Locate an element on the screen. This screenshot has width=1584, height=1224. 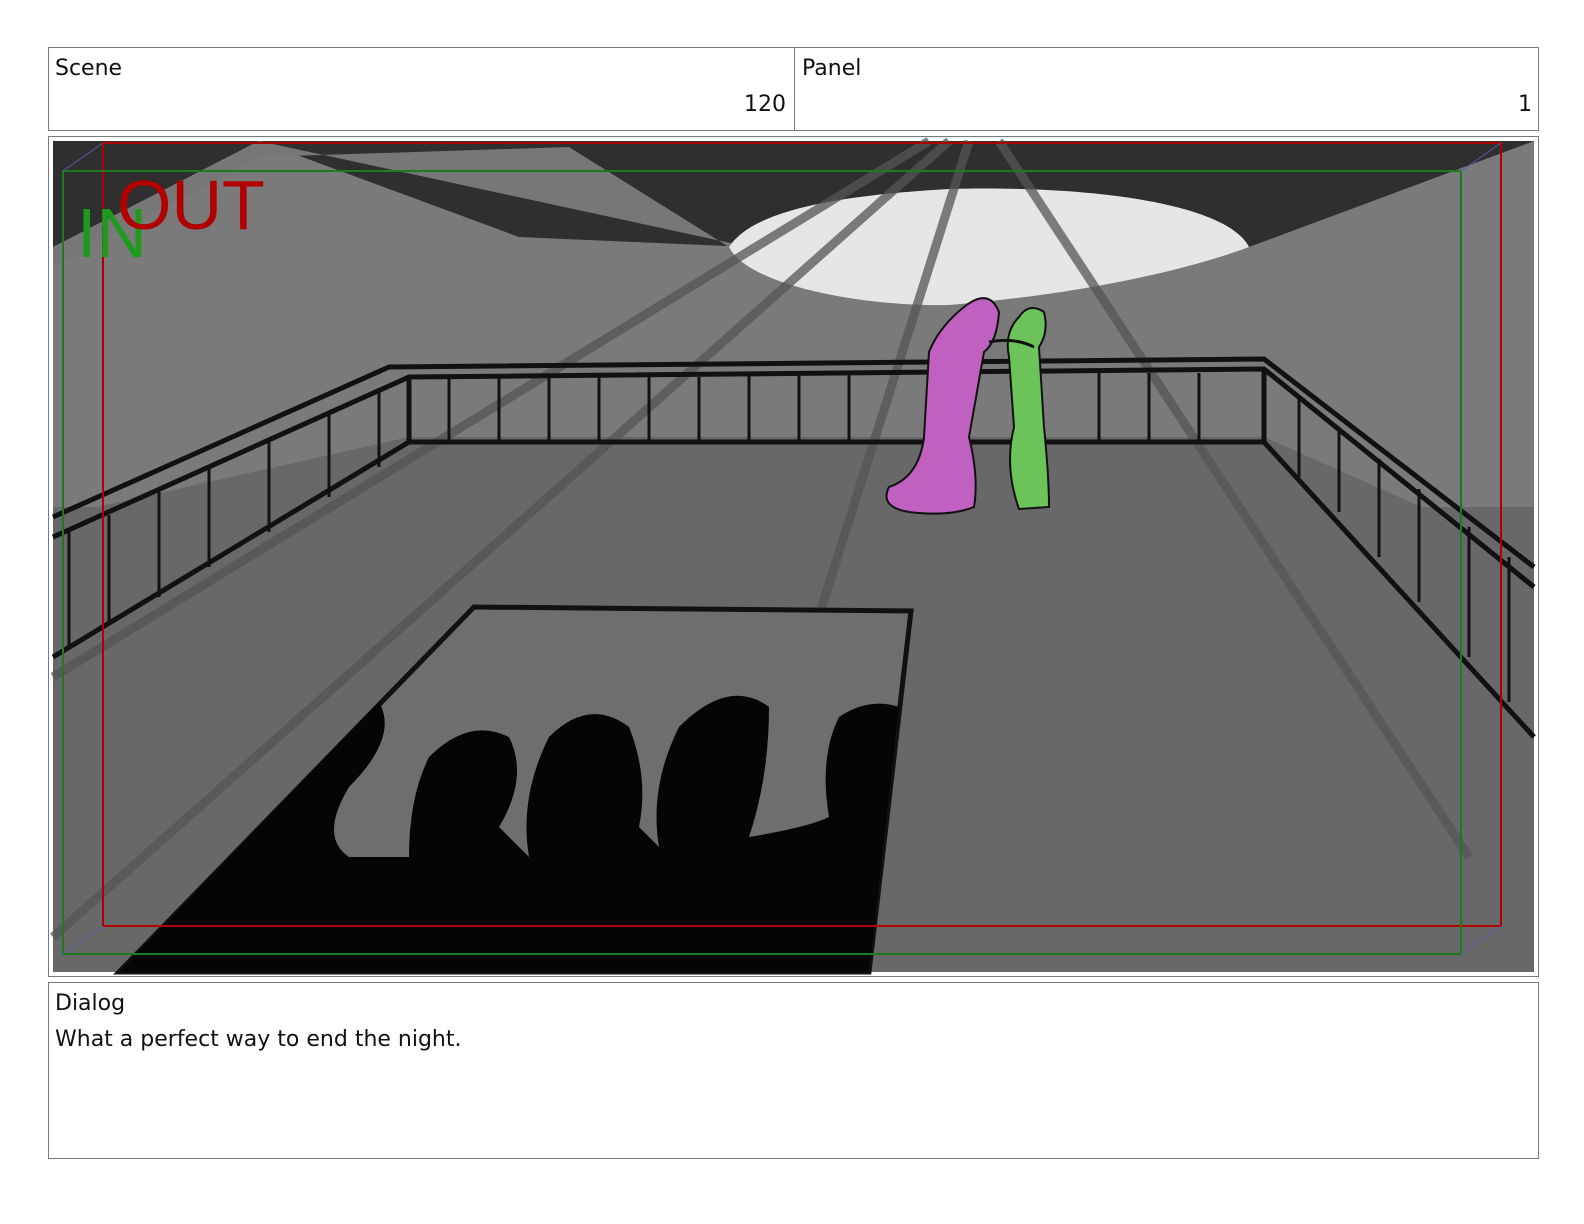
scene-label: Scene is located at coordinates (89, 68).